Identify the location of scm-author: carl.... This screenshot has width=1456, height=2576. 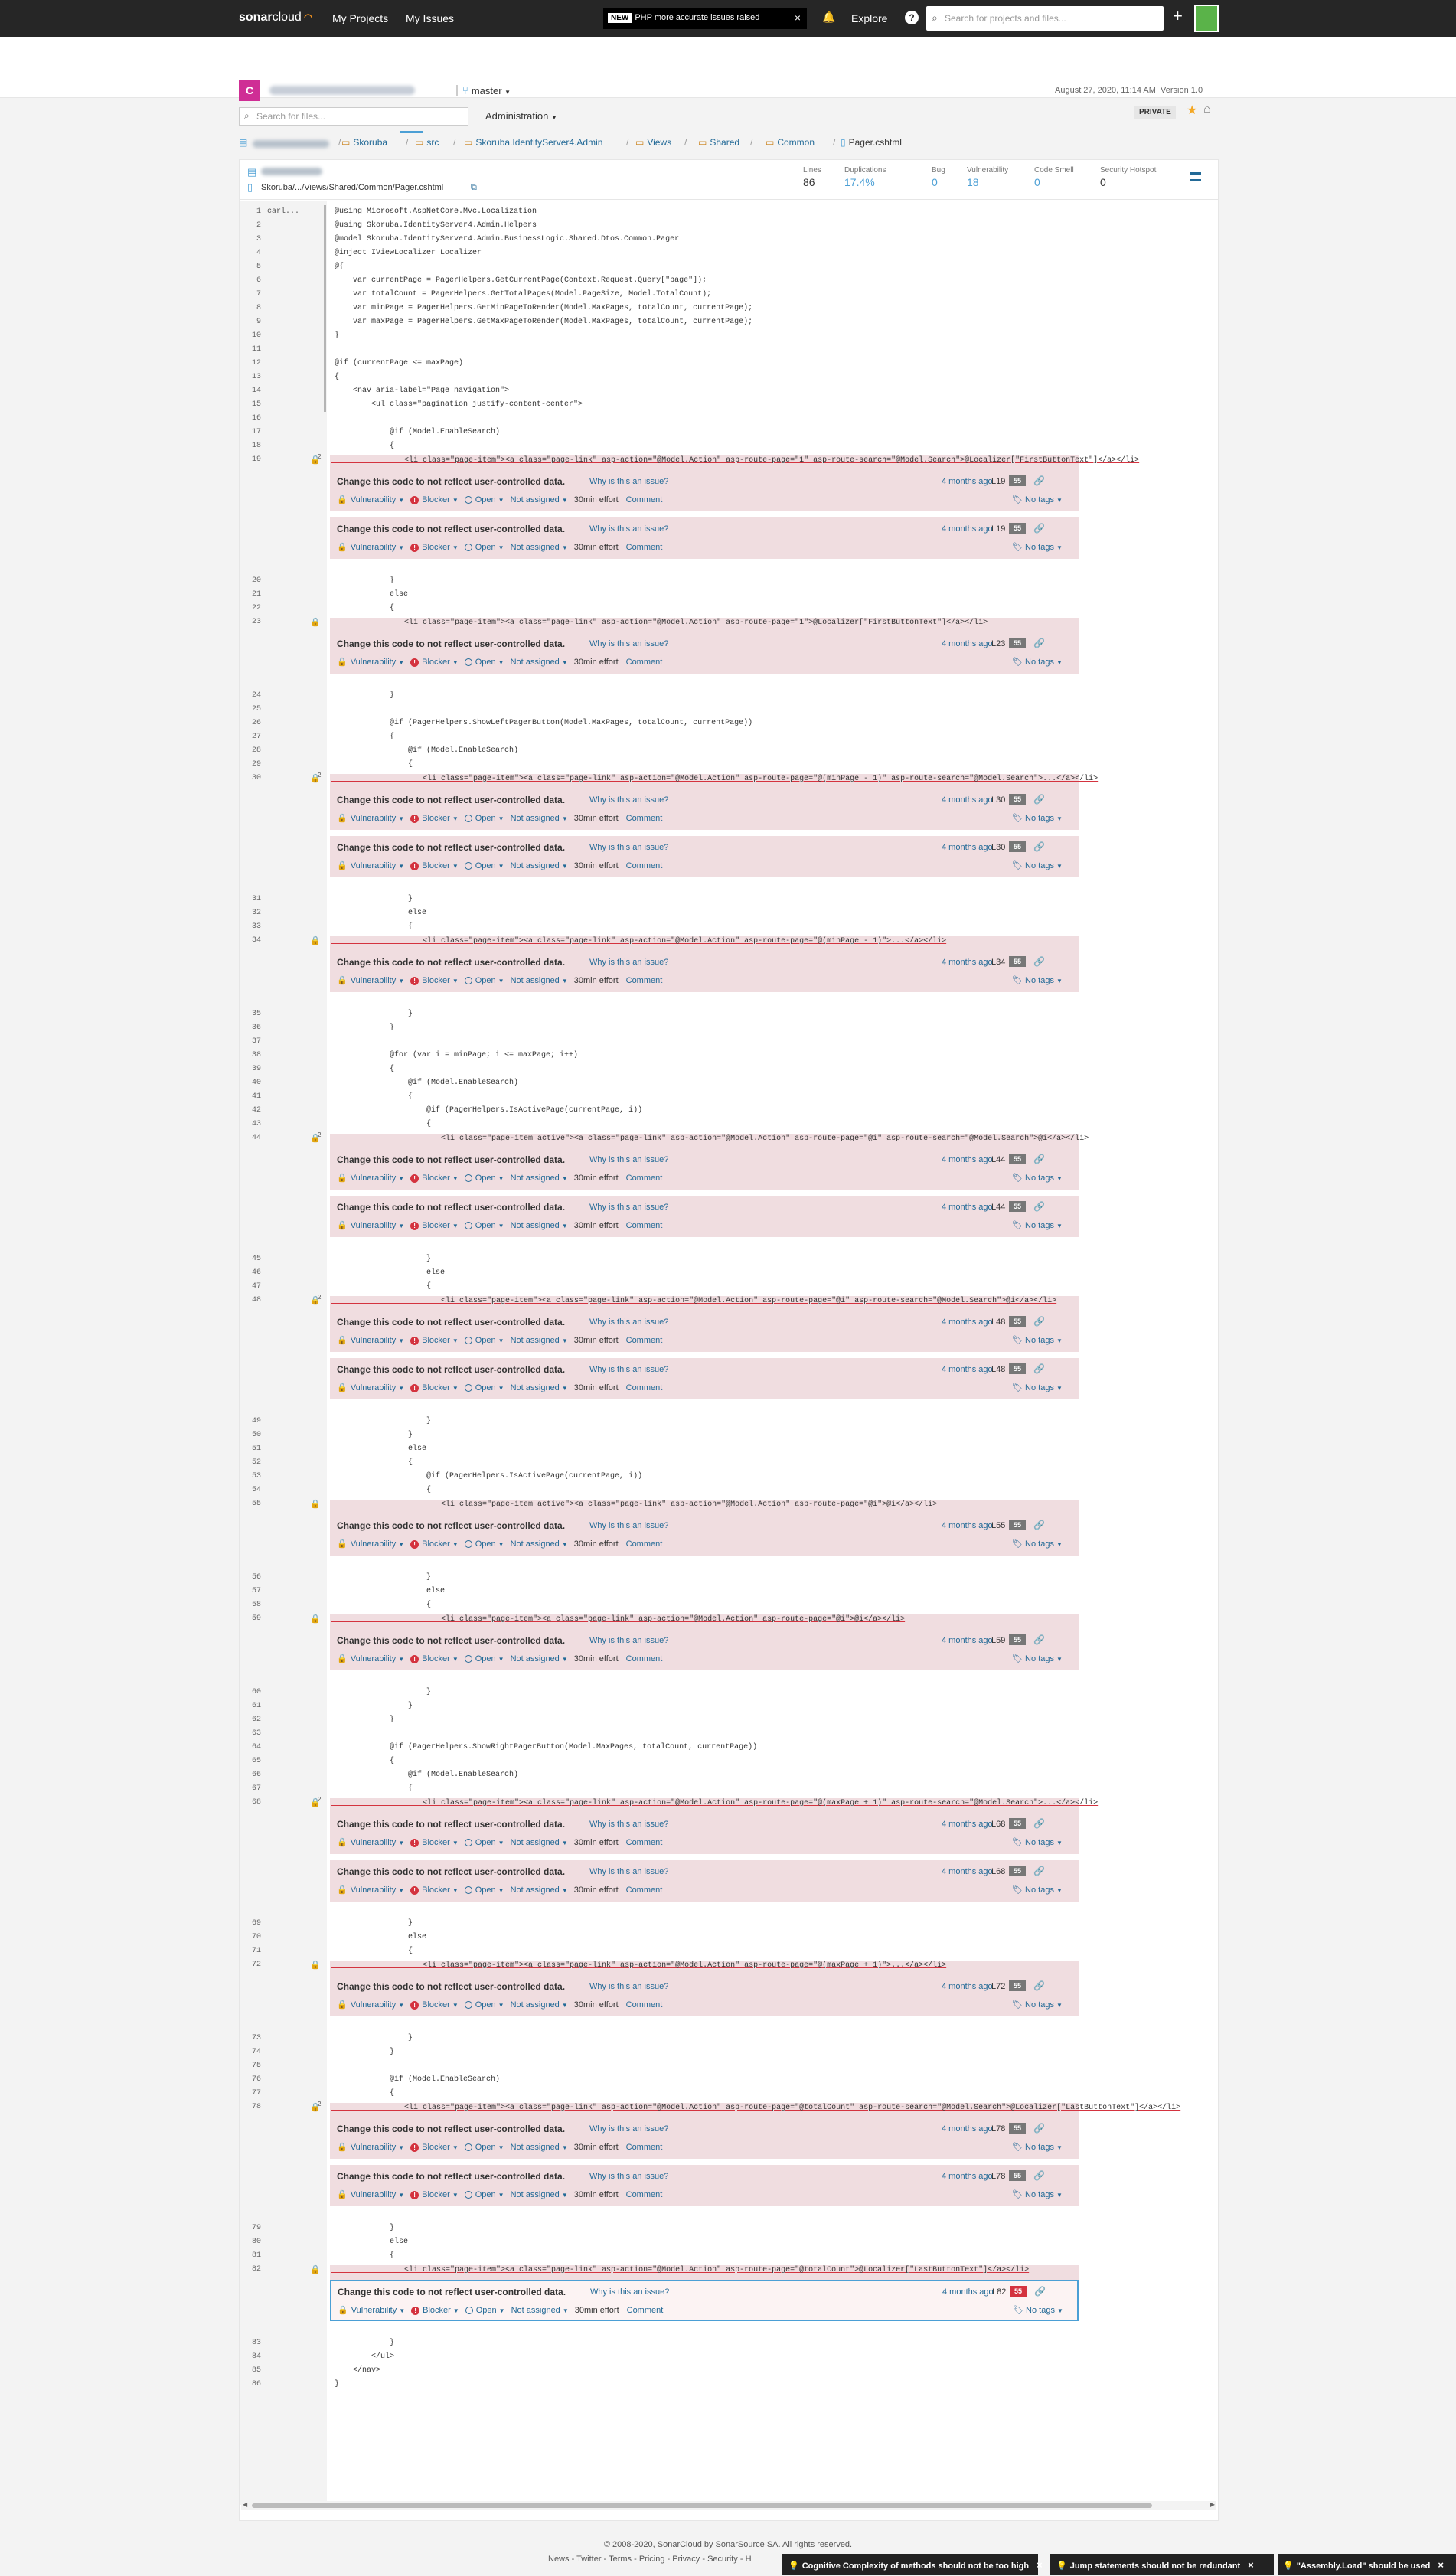
(283, 211).